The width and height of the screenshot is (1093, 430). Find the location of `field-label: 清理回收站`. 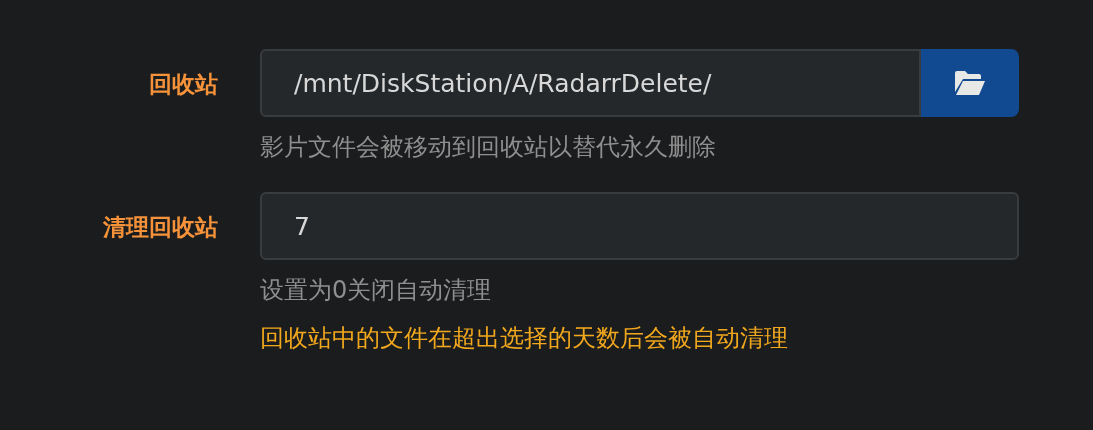

field-label: 清理回收站 is located at coordinates (160, 227).